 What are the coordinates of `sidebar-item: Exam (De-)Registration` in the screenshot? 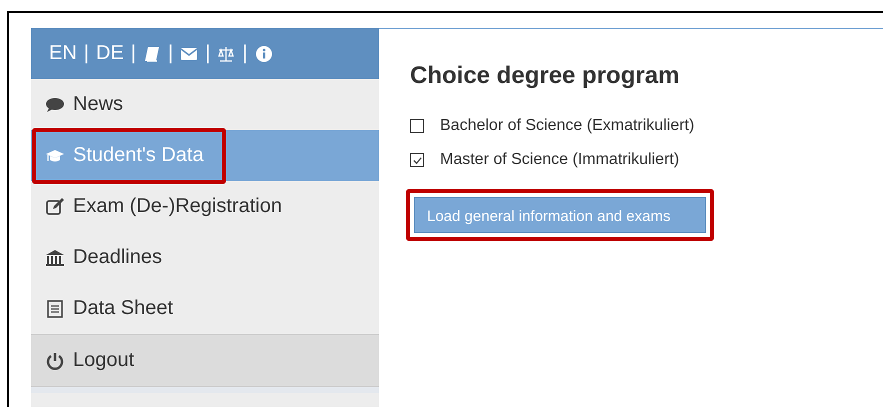 It's located at (205, 206).